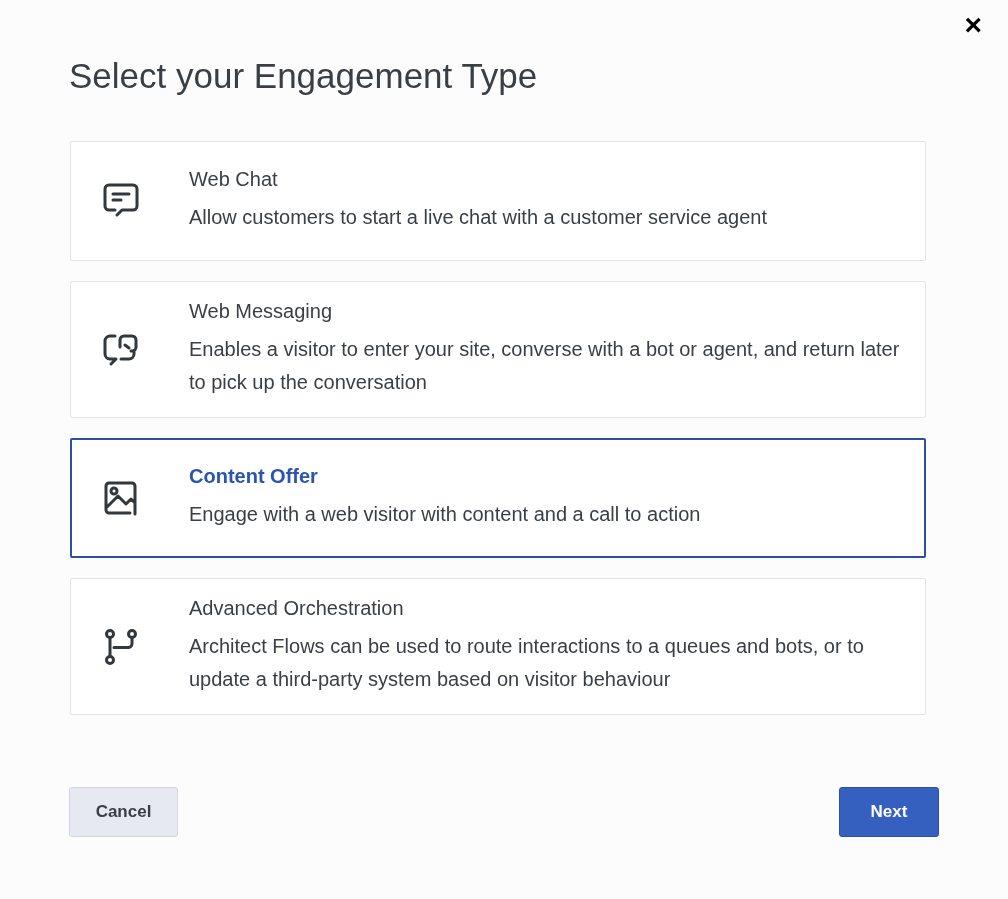  Describe the element at coordinates (527, 663) in the screenshot. I see `option-description: Architect Flows can be used to route interactions to a queues and bots, or to update a third-party system based on visitor behaviour` at that location.